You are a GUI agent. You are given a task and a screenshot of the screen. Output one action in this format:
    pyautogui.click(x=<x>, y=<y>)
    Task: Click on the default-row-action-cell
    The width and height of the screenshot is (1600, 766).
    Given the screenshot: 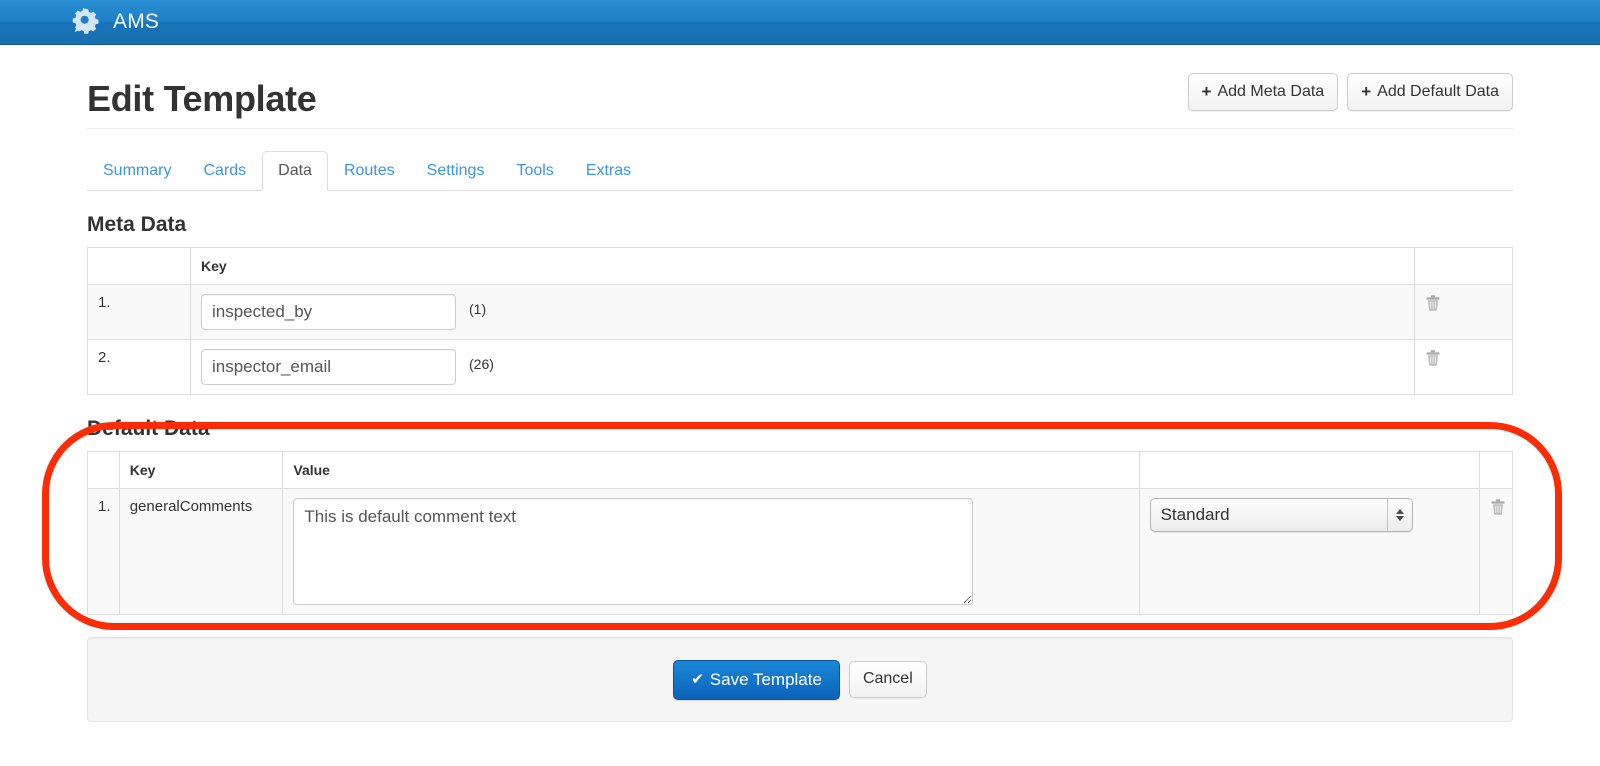 What is the action you would take?
    pyautogui.click(x=1496, y=552)
    